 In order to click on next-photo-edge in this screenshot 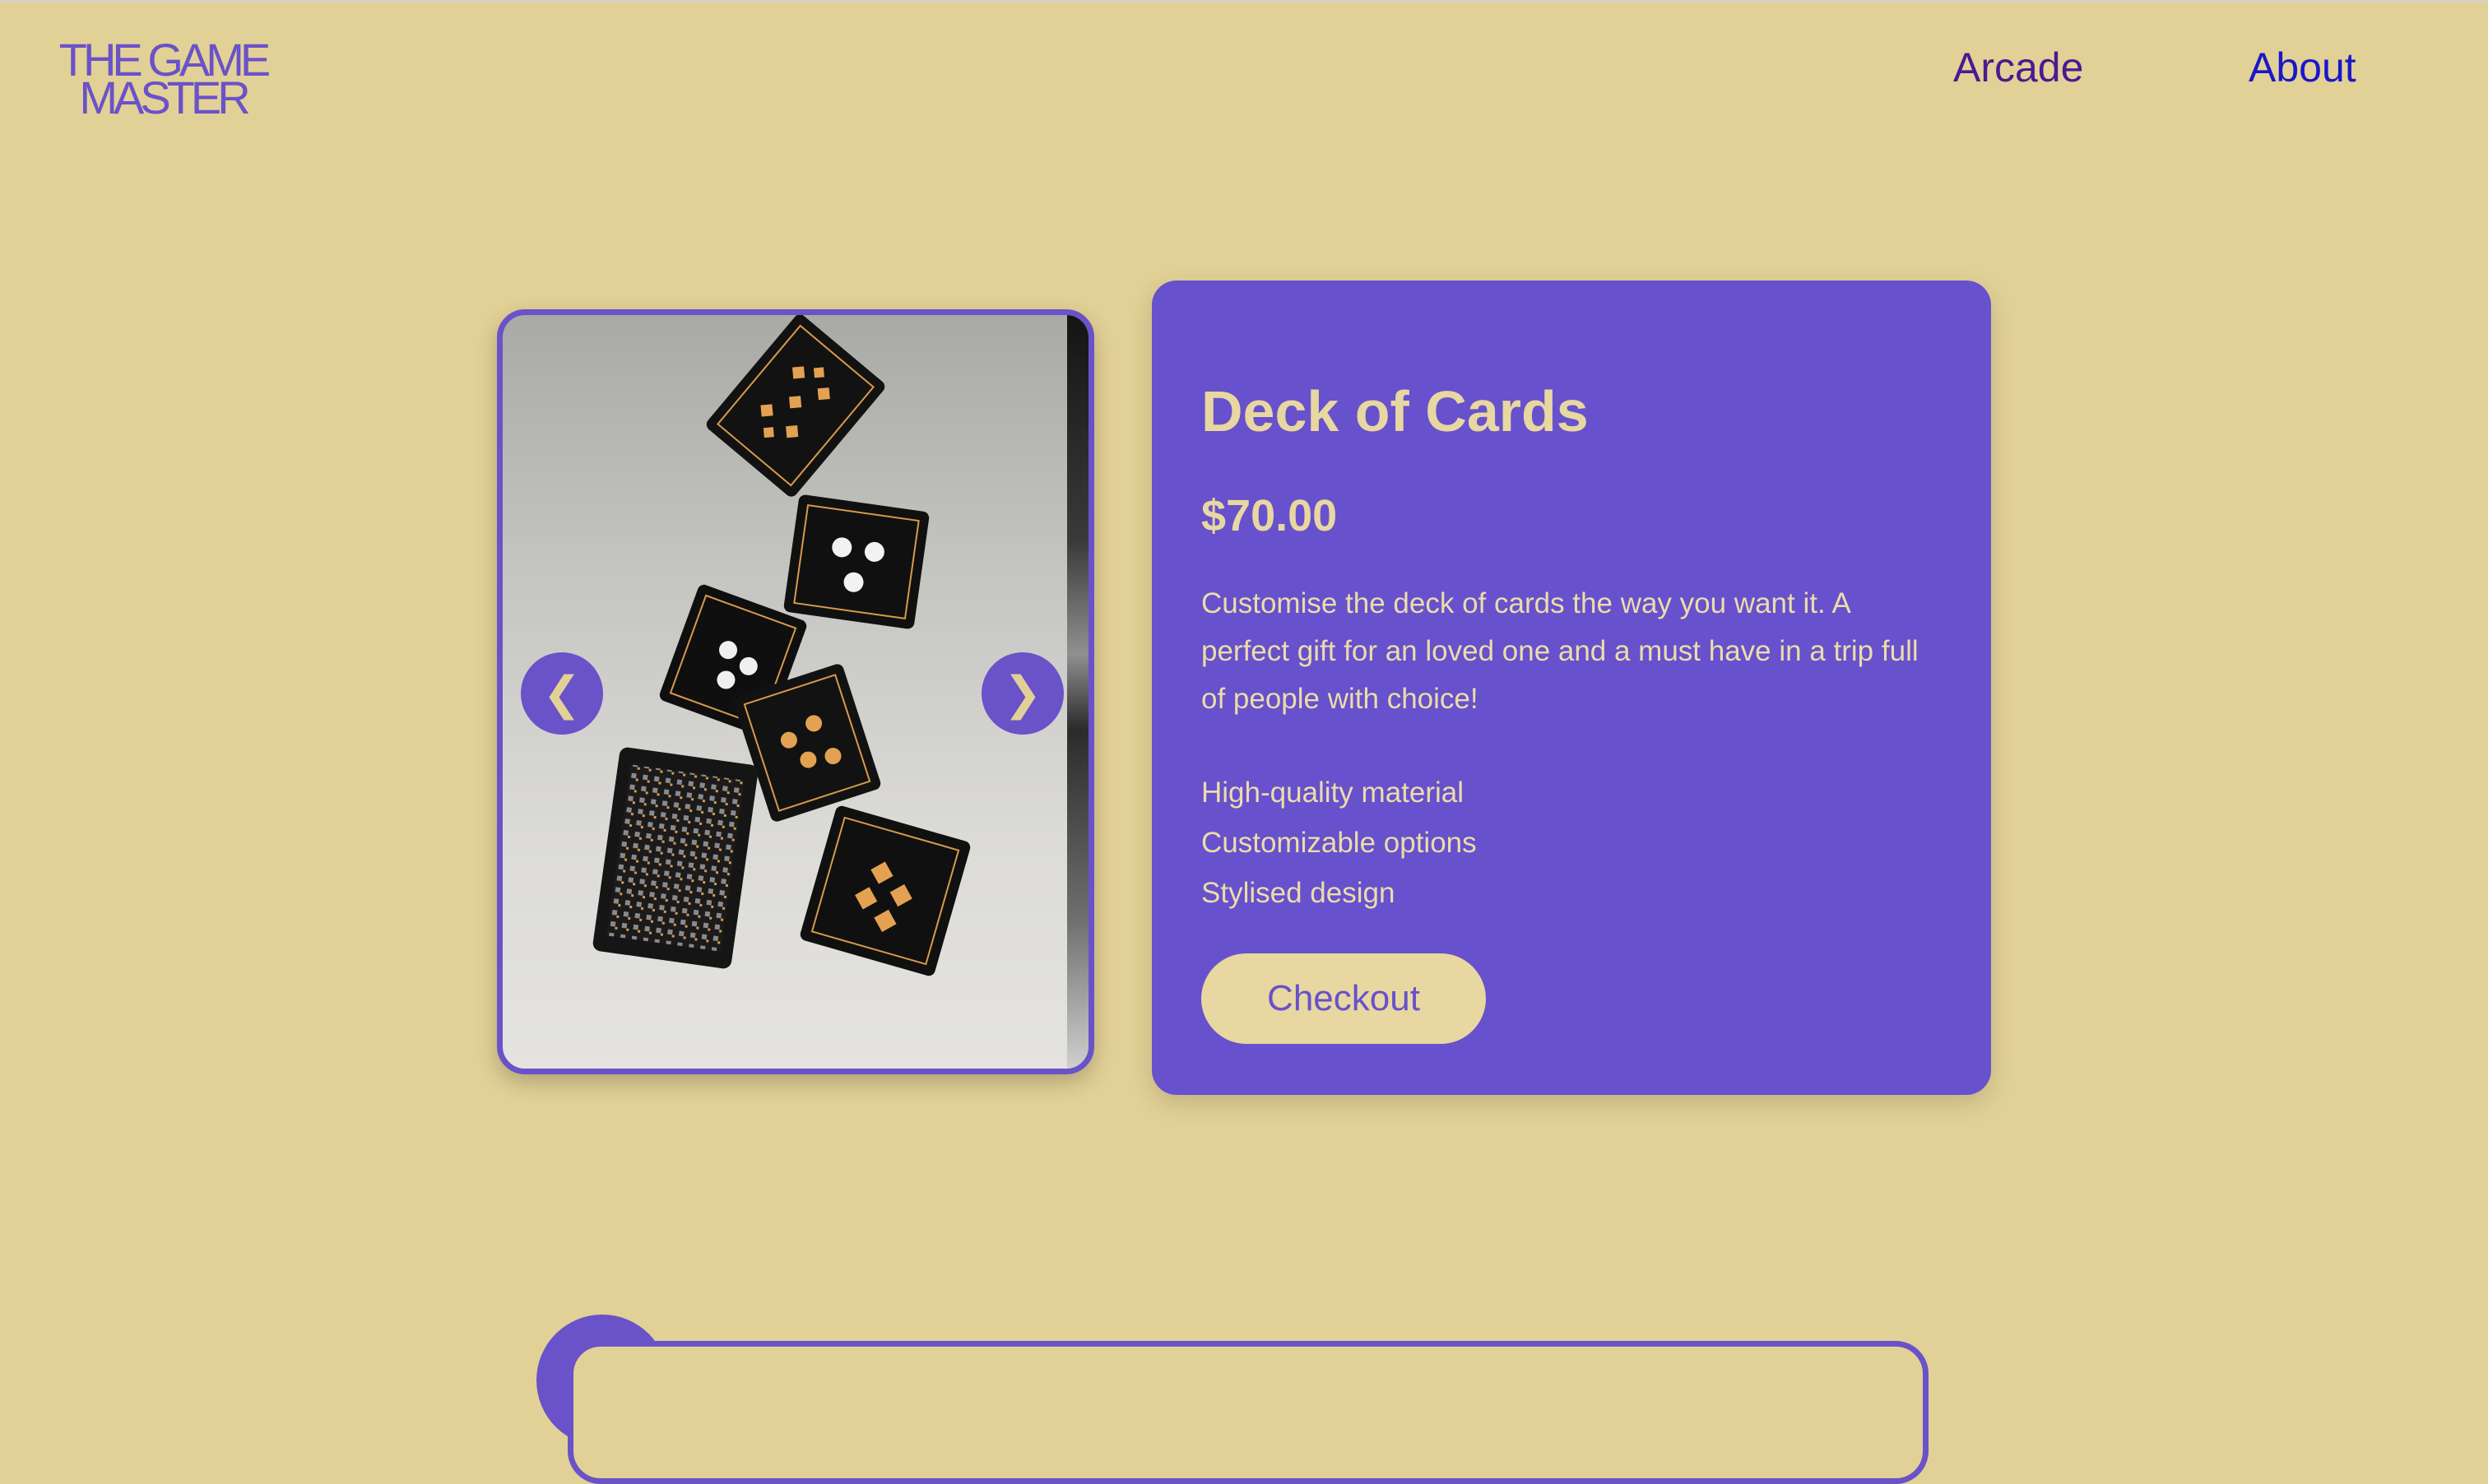, I will do `click(1078, 692)`.